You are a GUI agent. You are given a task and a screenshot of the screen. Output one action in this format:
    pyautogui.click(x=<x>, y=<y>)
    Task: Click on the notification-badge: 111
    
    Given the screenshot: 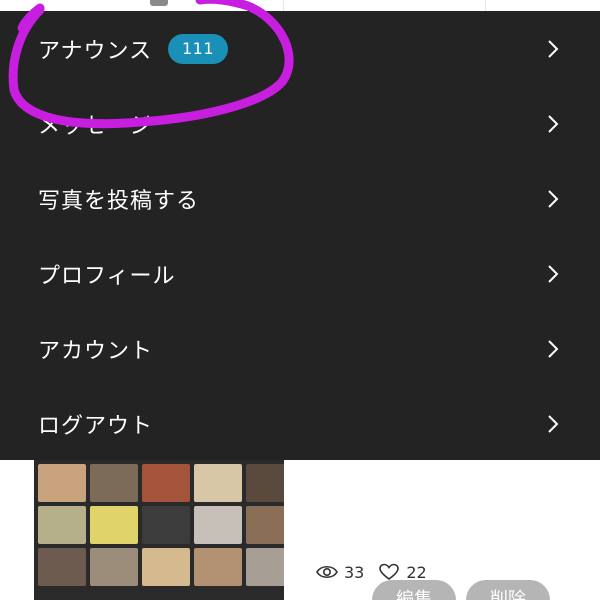 What is the action you would take?
    pyautogui.click(x=198, y=48)
    